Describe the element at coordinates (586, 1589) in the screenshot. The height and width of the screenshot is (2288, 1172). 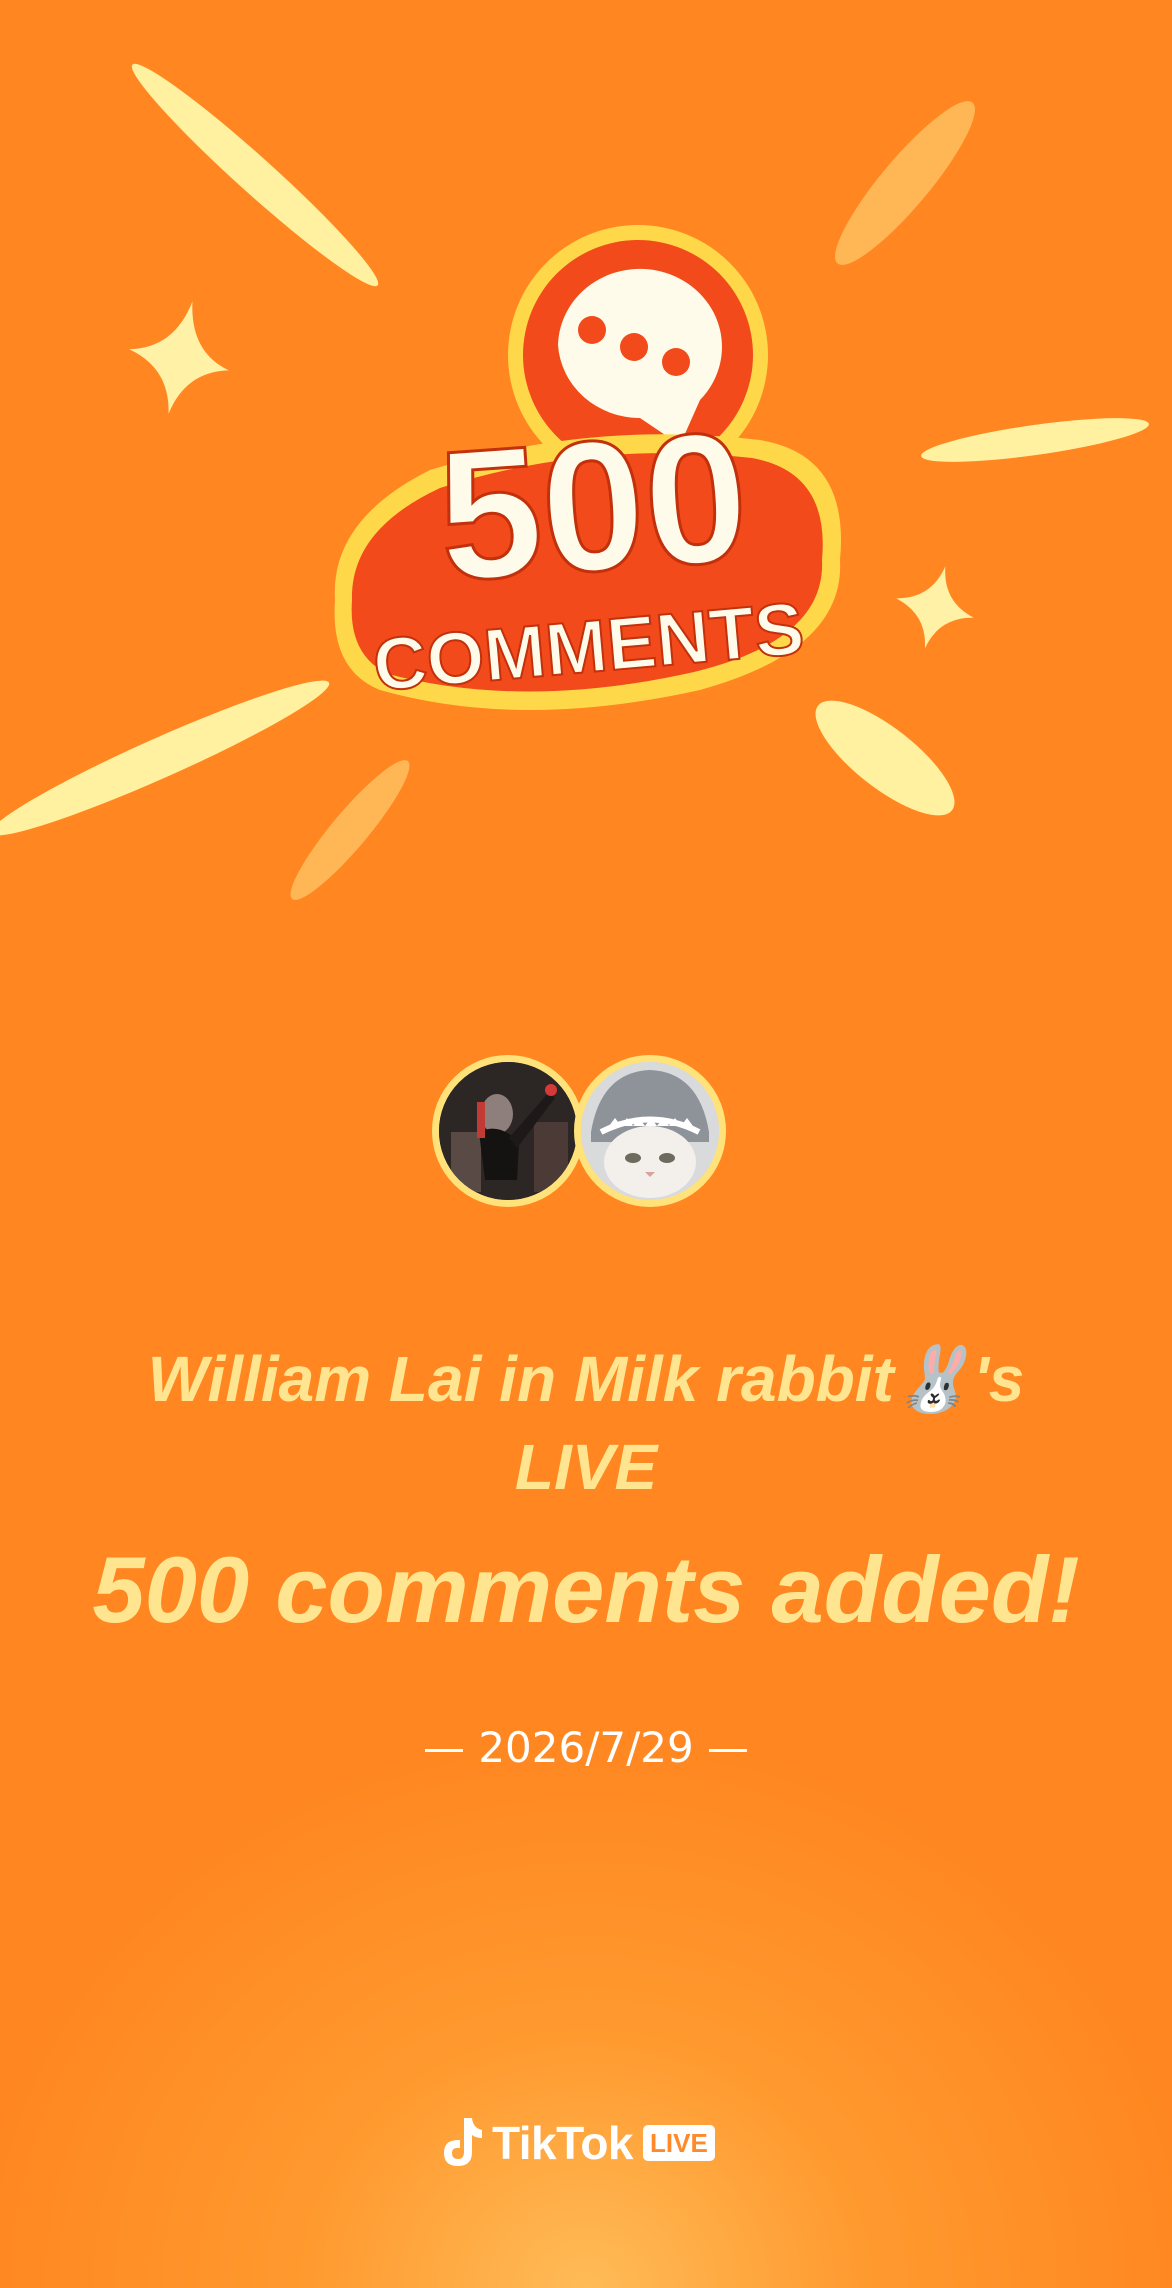
I see `milestone-headline: 500 comments added!` at that location.